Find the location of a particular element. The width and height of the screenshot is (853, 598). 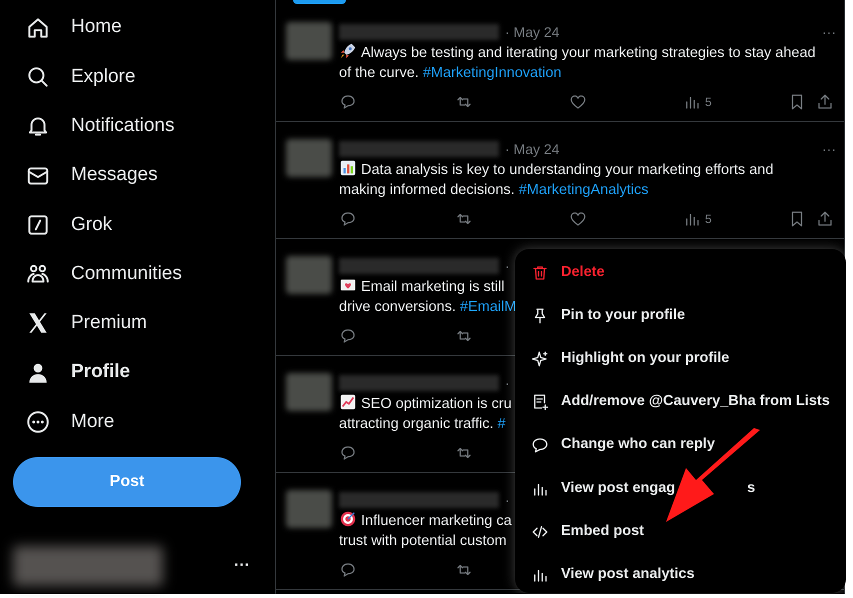

menu-item: Pin to your profile is located at coordinates (680, 316).